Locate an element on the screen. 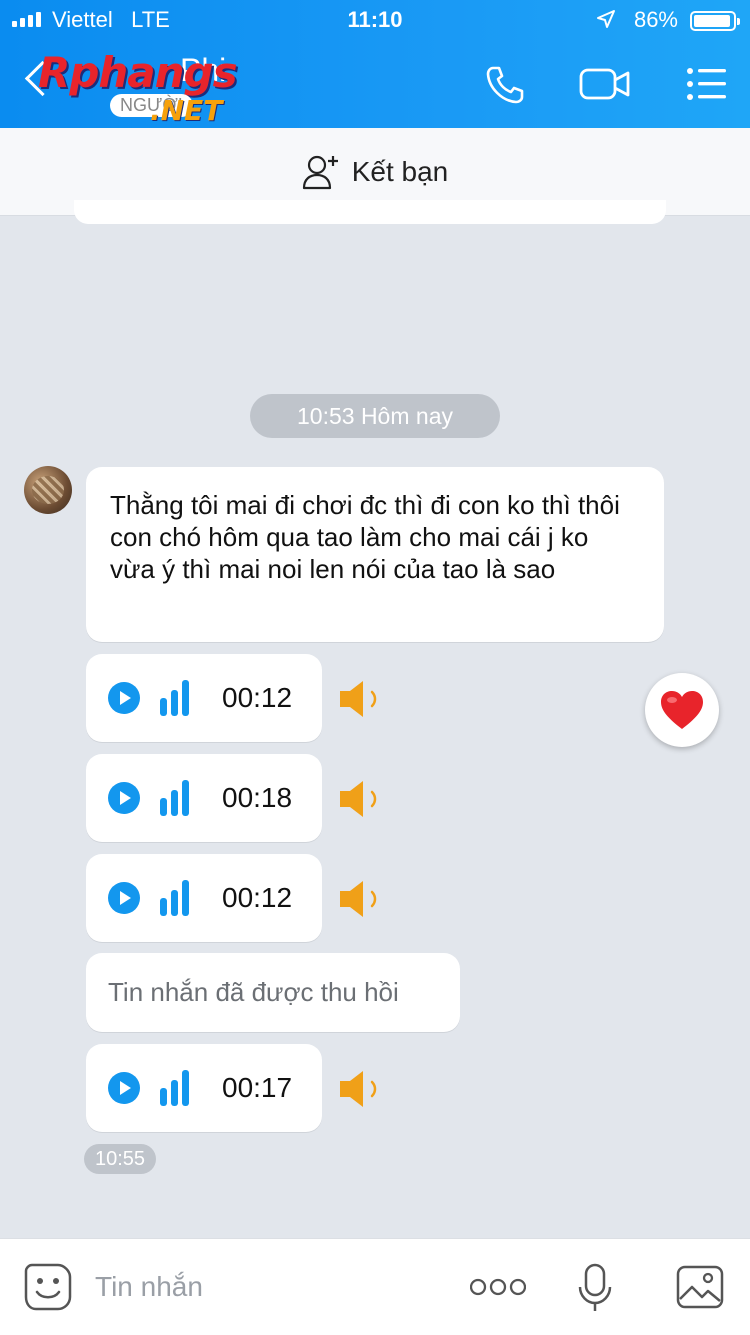 The image size is (750, 1335). voice-message-bubble: 00:17 is located at coordinates (204, 1088).